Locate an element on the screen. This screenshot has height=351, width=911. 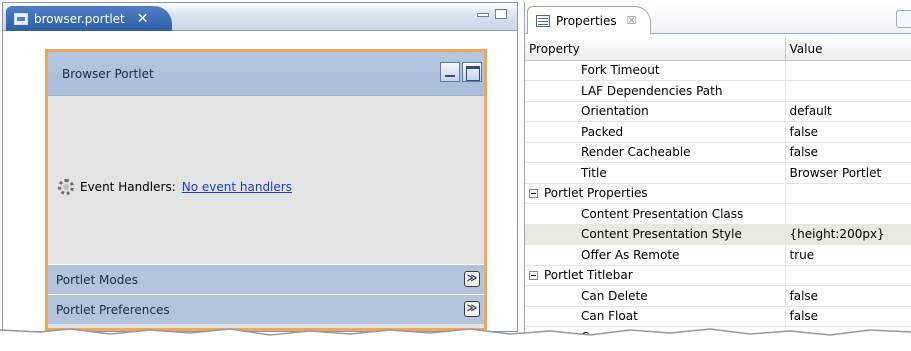
property-label: Content Presentation Style is located at coordinates (661, 234).